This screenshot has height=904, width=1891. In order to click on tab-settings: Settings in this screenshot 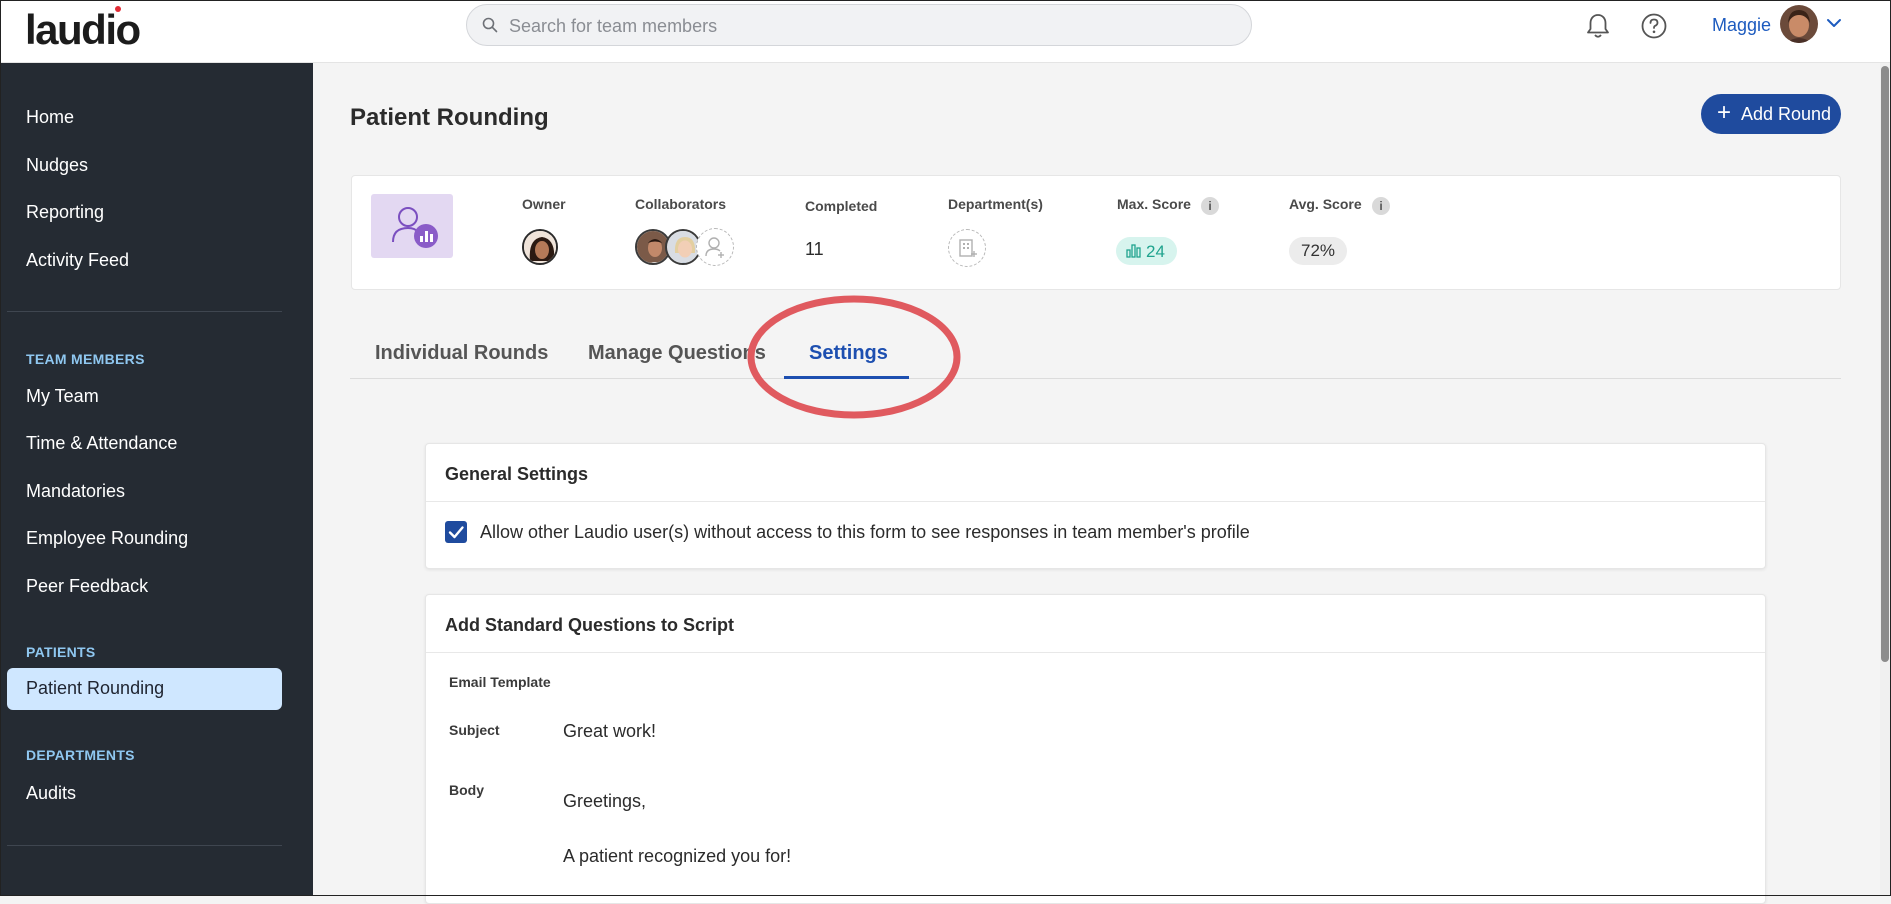, I will do `click(848, 353)`.